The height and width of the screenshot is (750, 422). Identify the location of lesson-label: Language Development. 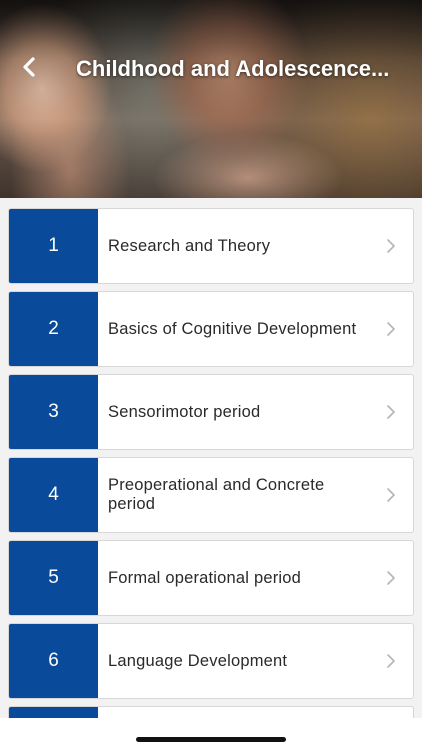
(198, 660).